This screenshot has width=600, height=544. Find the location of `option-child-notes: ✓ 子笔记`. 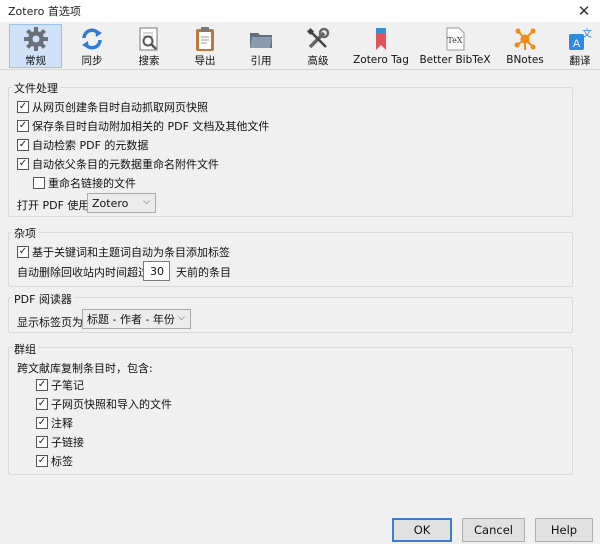

option-child-notes: ✓ 子笔记 is located at coordinates (60, 385).